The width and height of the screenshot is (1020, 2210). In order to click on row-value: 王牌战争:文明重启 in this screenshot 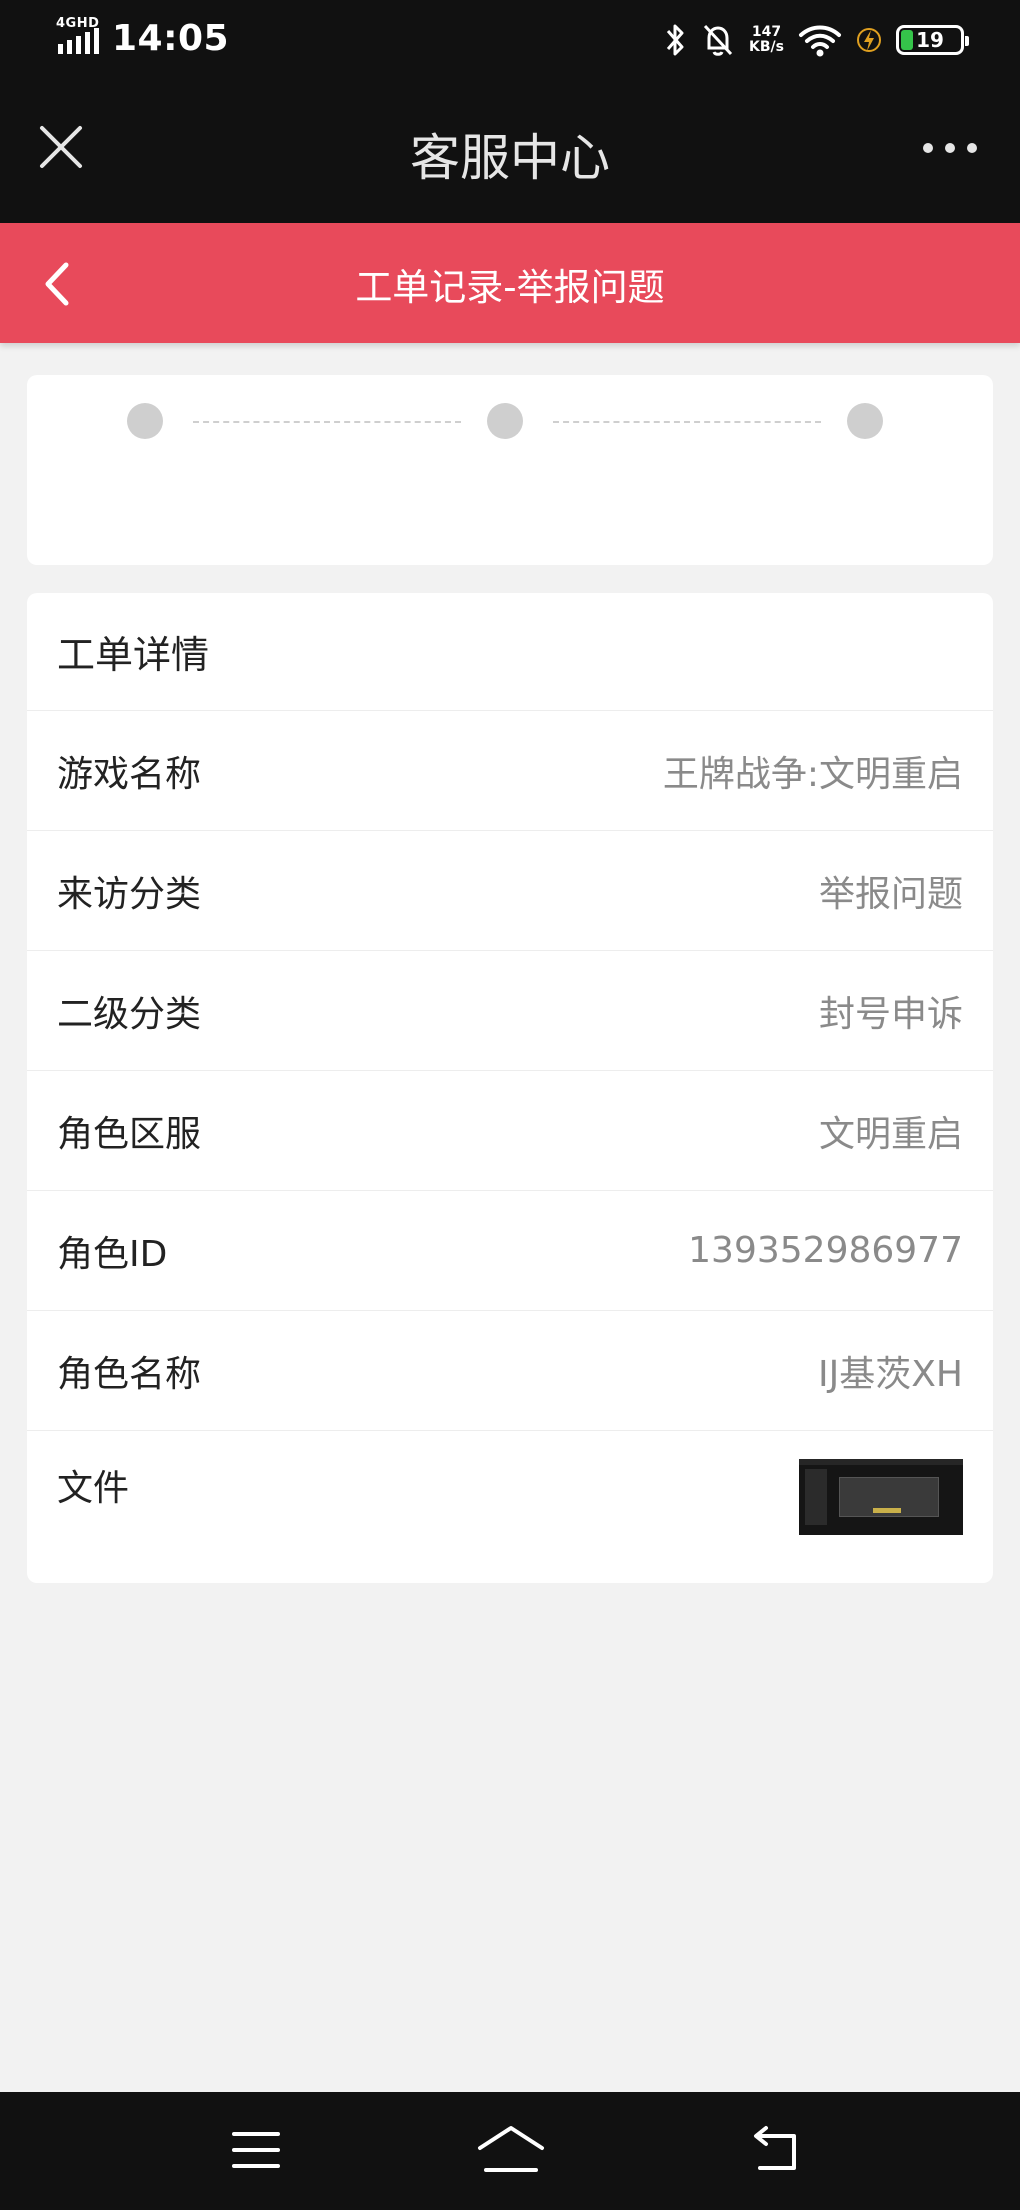, I will do `click(812, 774)`.